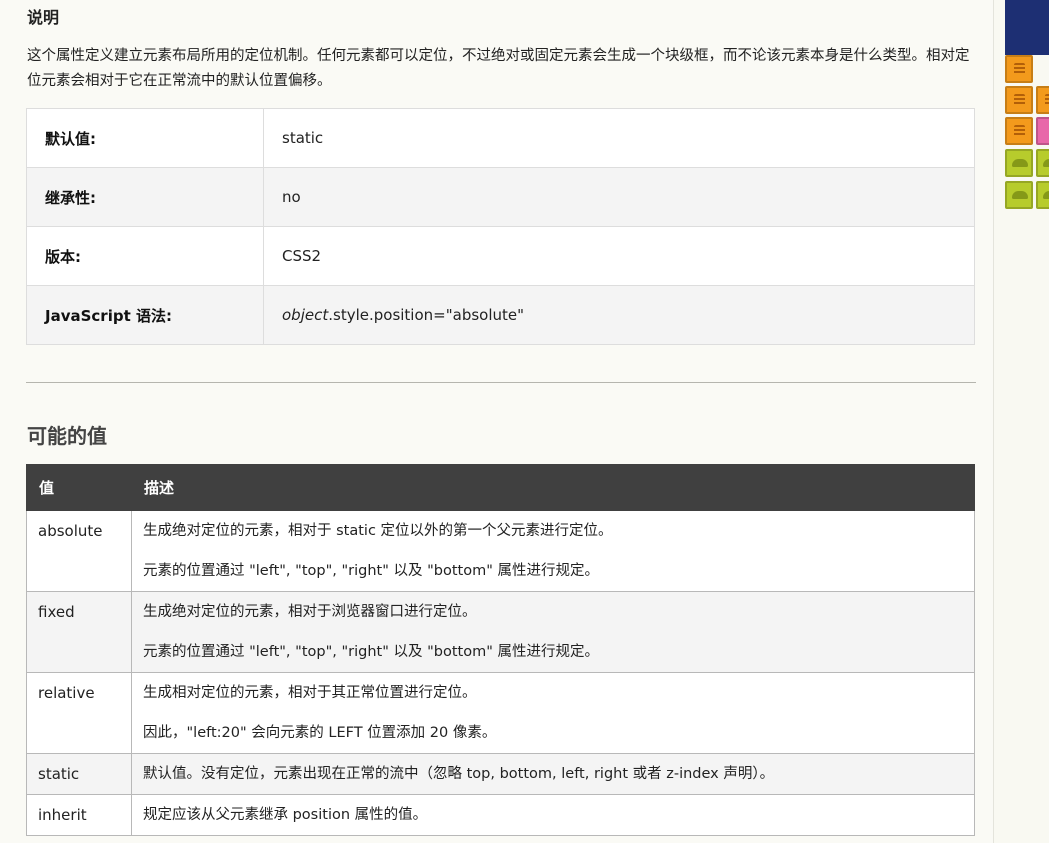 The image size is (1049, 843). Describe the element at coordinates (553, 487) in the screenshot. I see `column-header-description: 描述` at that location.